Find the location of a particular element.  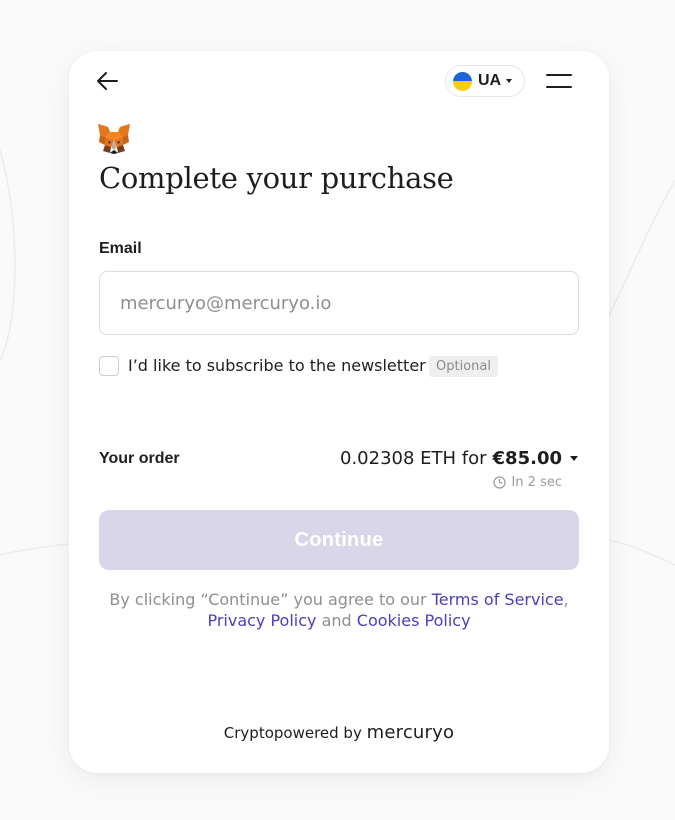

arrow-left-icon is located at coordinates (107, 81).